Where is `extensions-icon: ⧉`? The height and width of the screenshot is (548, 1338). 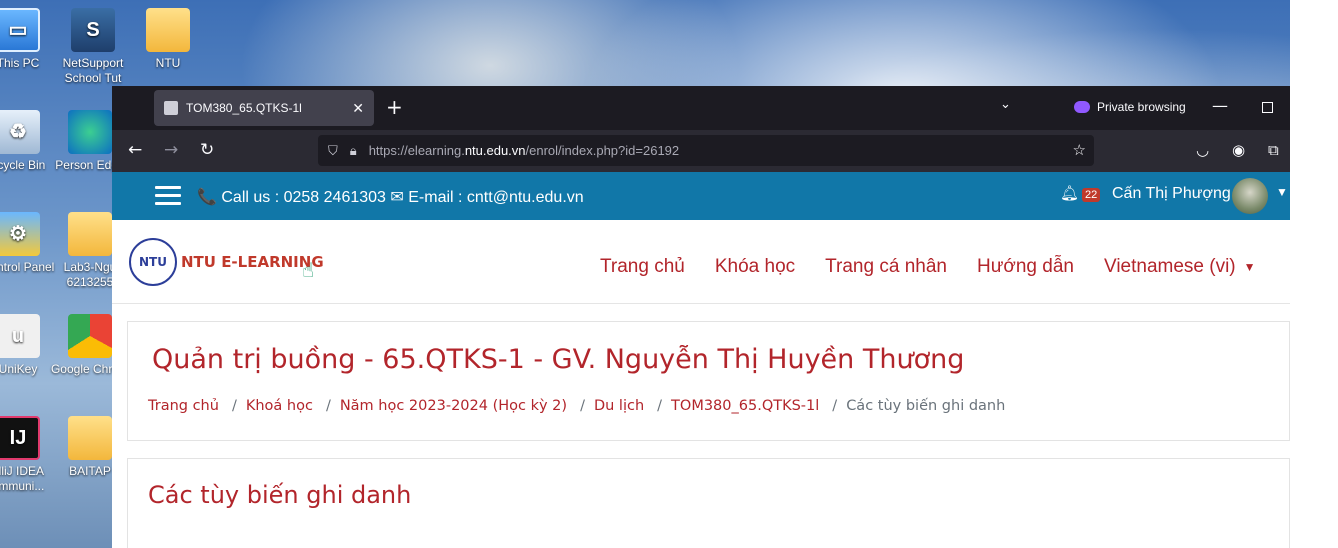
extensions-icon: ⧉ is located at coordinates (1273, 150).